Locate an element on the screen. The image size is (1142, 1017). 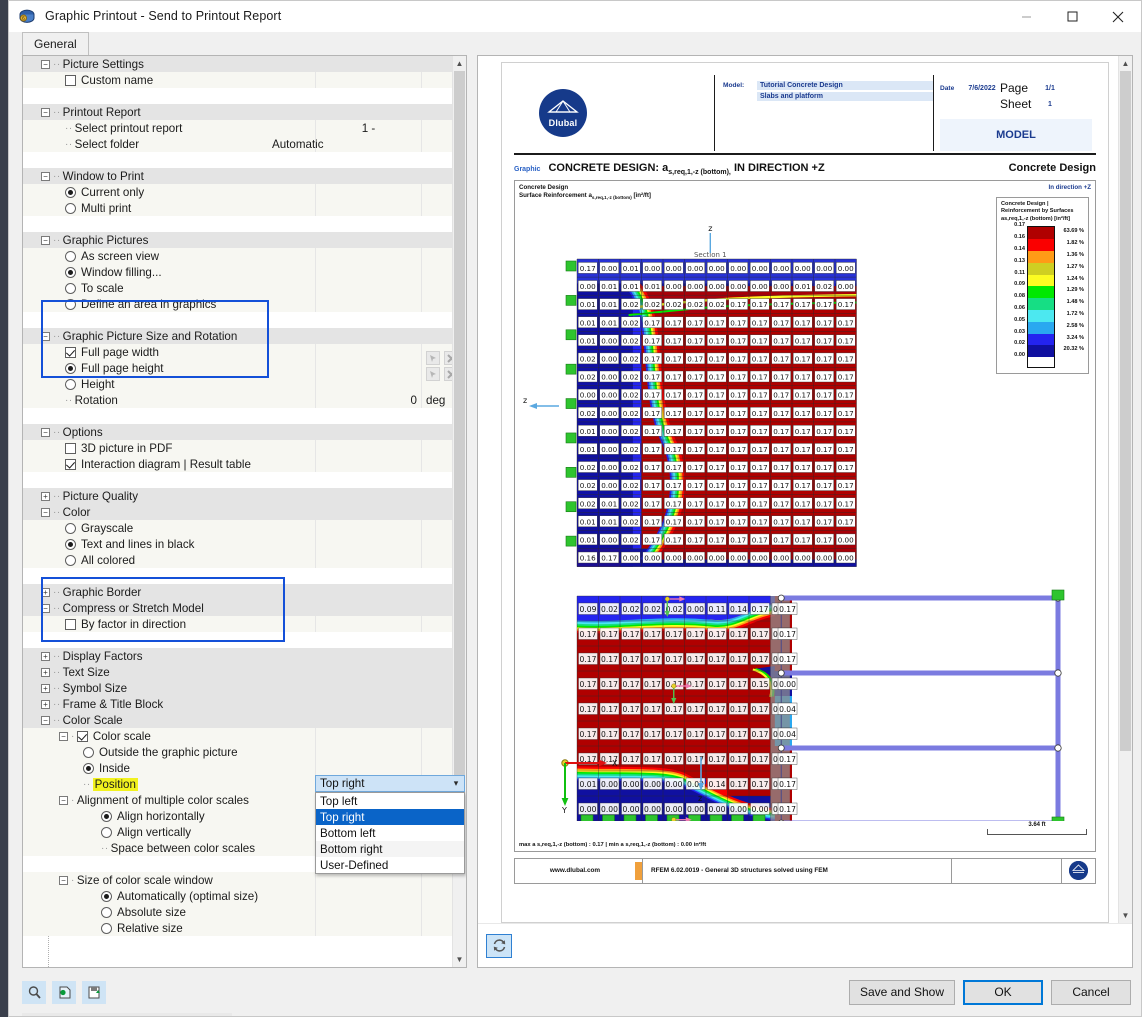
tree-item-full-page-height: Full page height is located at coordinates (237, 368).